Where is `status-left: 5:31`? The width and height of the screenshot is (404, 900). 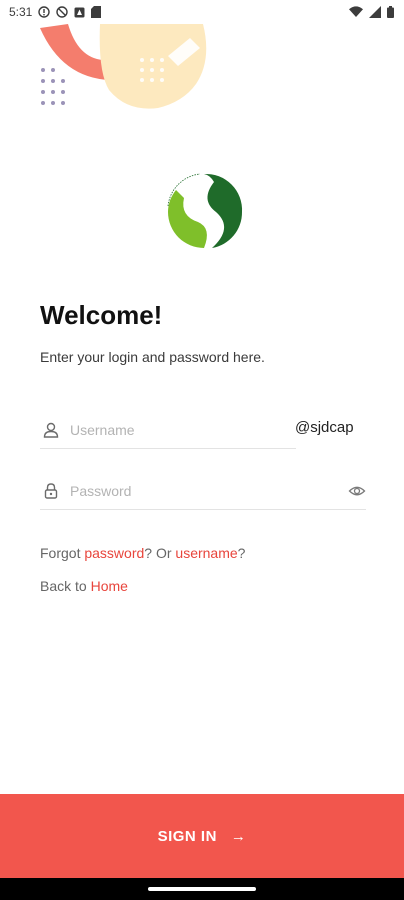 status-left: 5:31 is located at coordinates (55, 12).